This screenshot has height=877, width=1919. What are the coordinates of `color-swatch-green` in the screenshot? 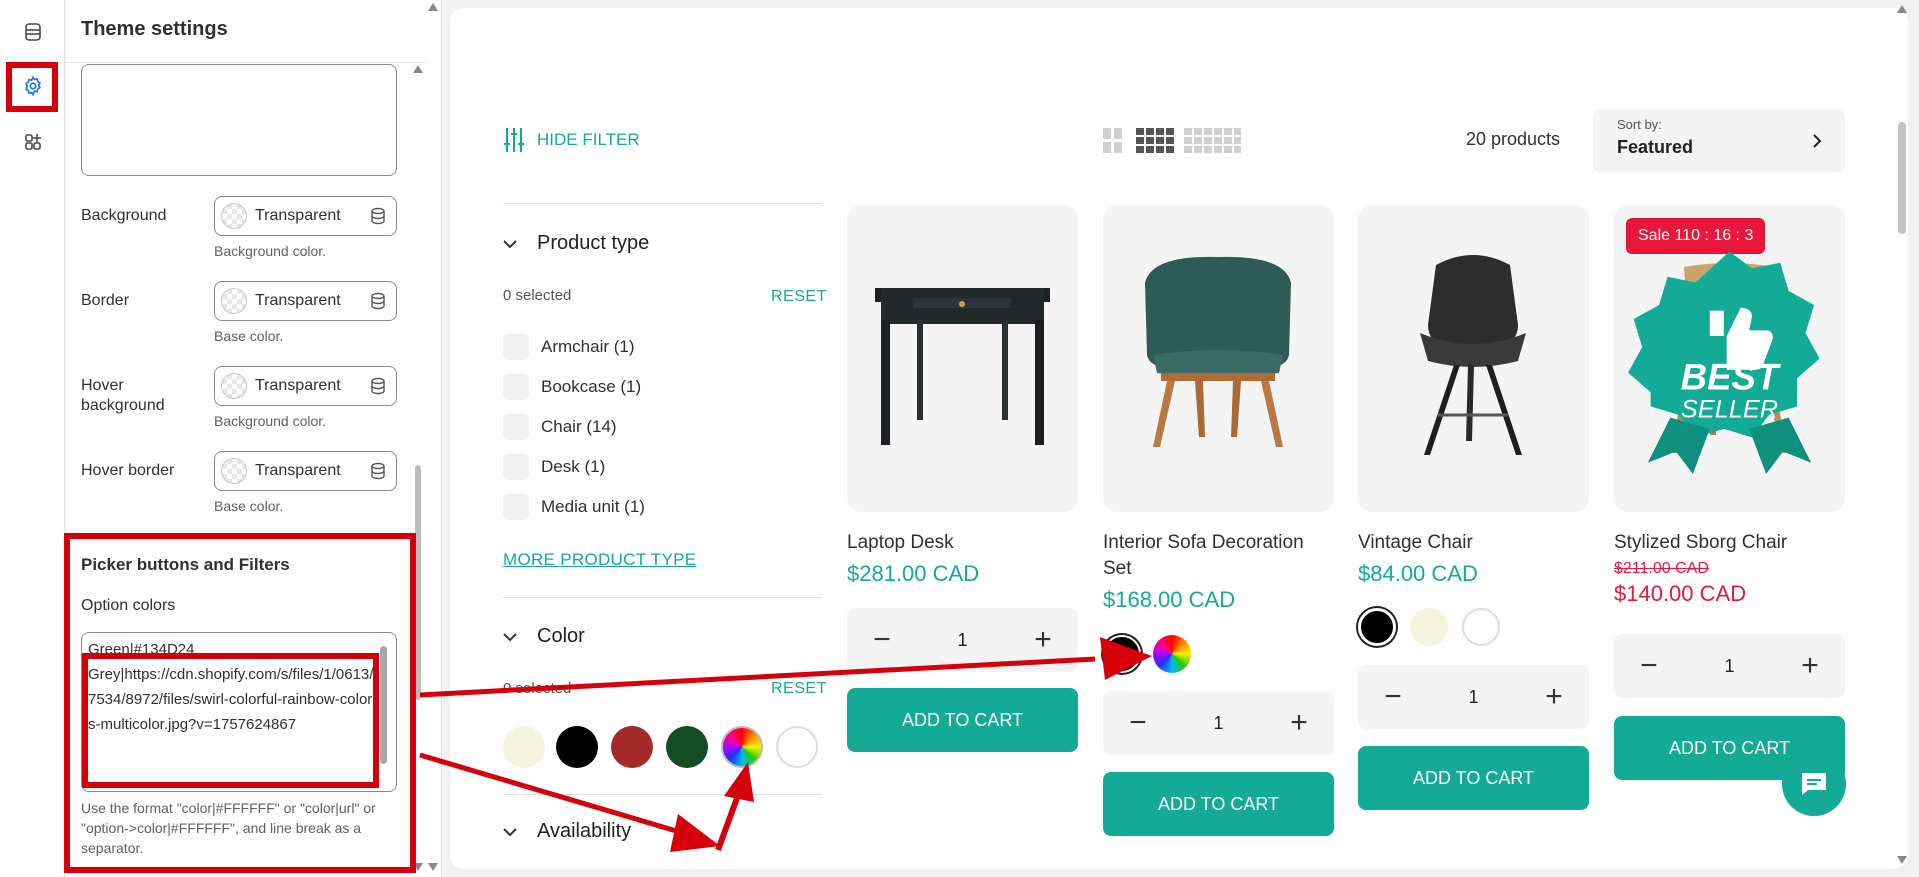 It's located at (687, 747).